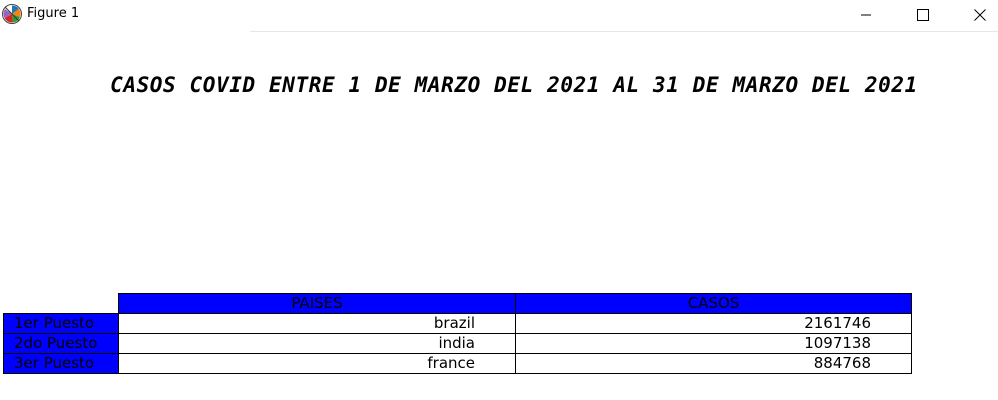  I want to click on maximize-icon, so click(923, 15).